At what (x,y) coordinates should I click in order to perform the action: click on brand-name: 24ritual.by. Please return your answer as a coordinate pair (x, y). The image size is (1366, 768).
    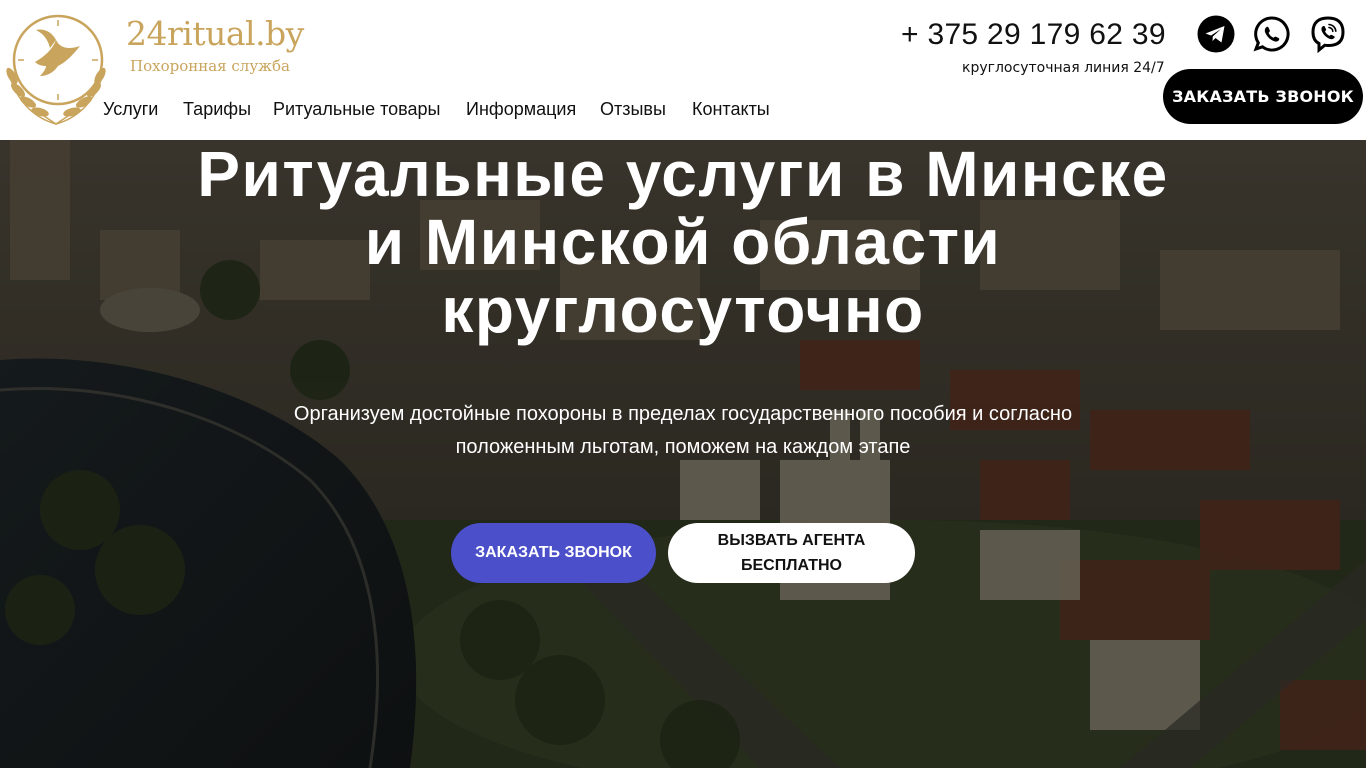
    Looking at the image, I should click on (215, 33).